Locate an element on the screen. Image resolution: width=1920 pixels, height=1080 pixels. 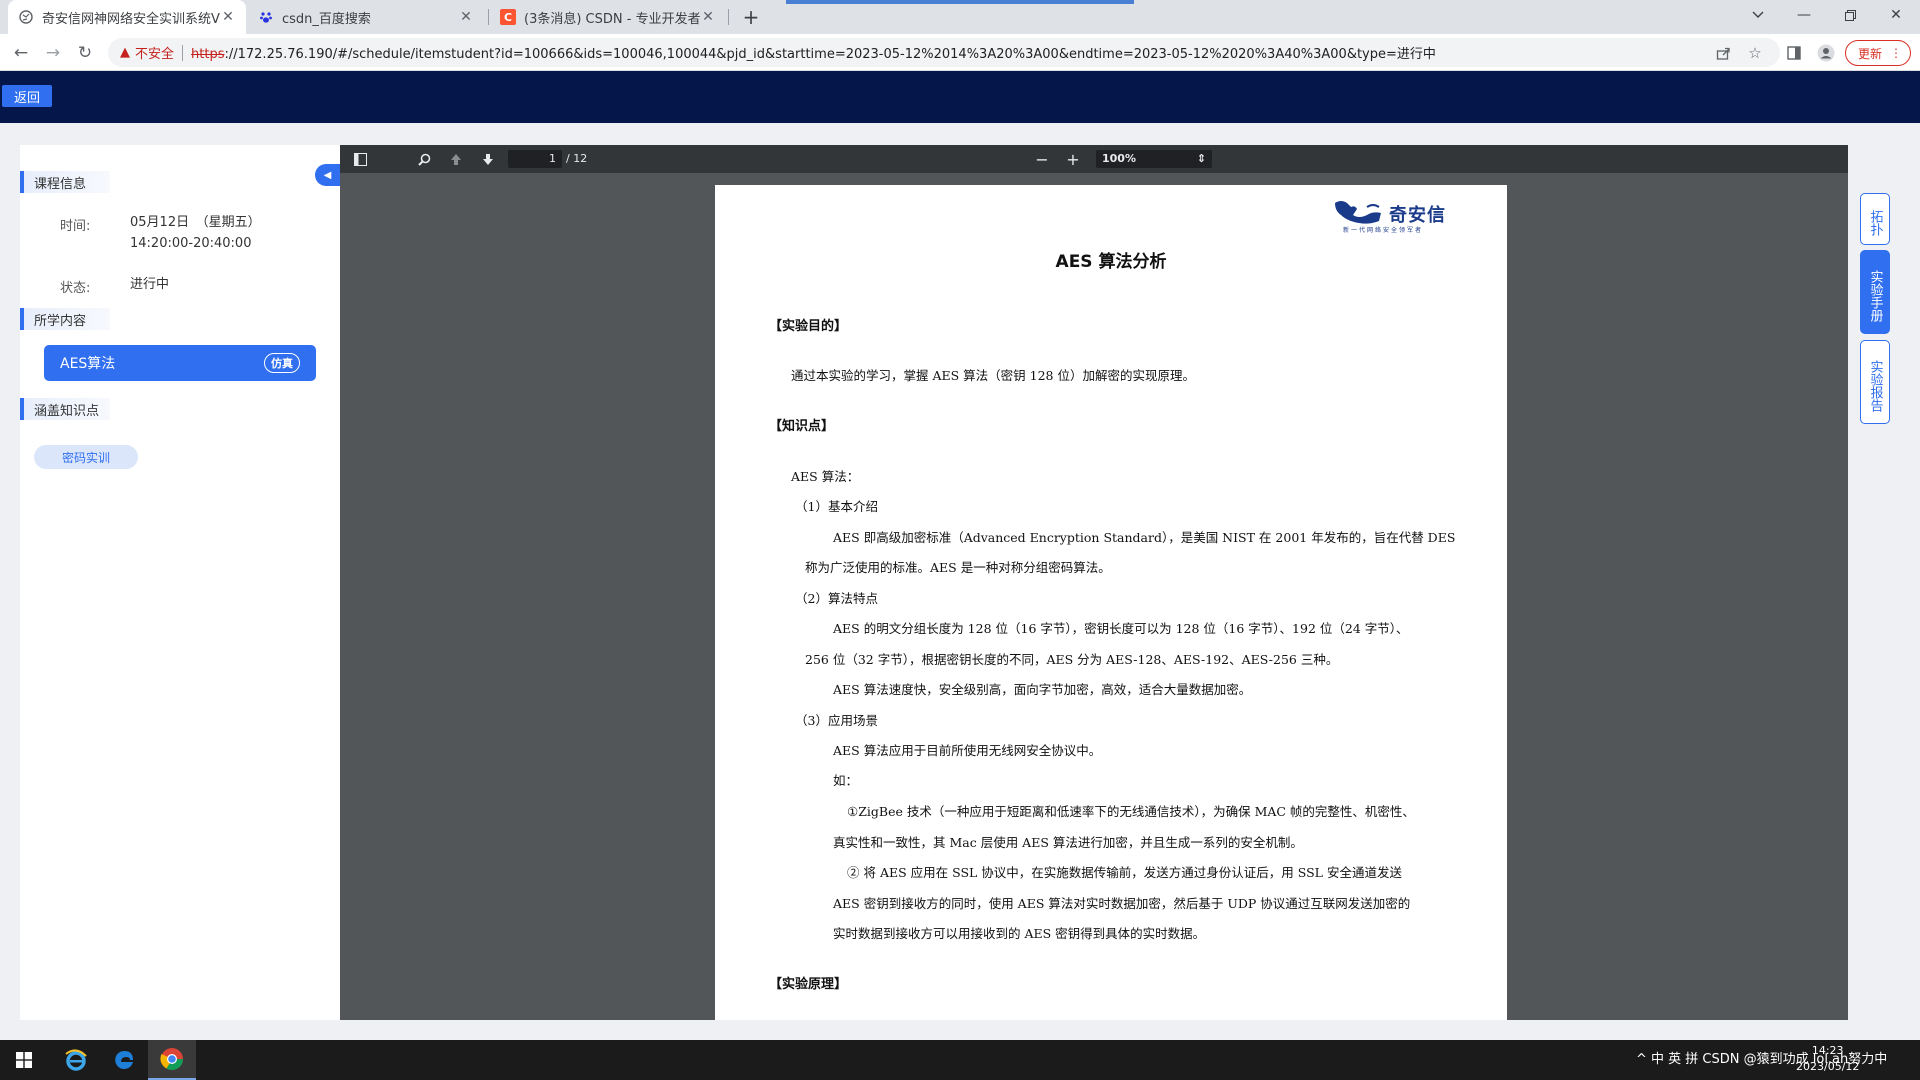
back-arrow-icon: ← is located at coordinates (21, 53).